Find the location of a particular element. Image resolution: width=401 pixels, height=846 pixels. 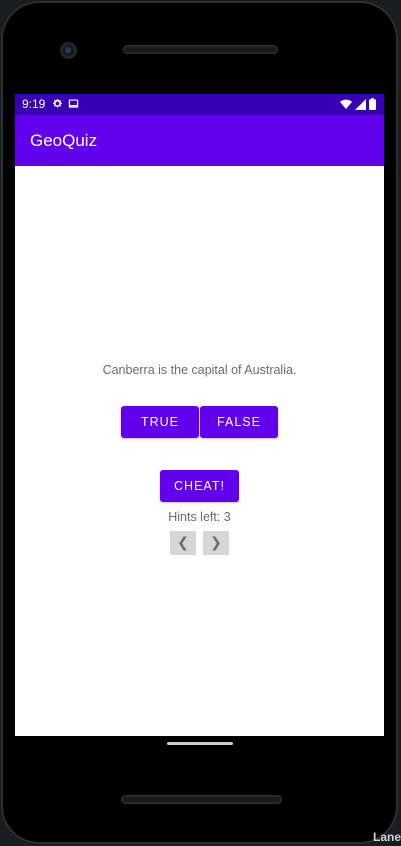

hints-left-text: Hints left: 3 is located at coordinates (199, 517).